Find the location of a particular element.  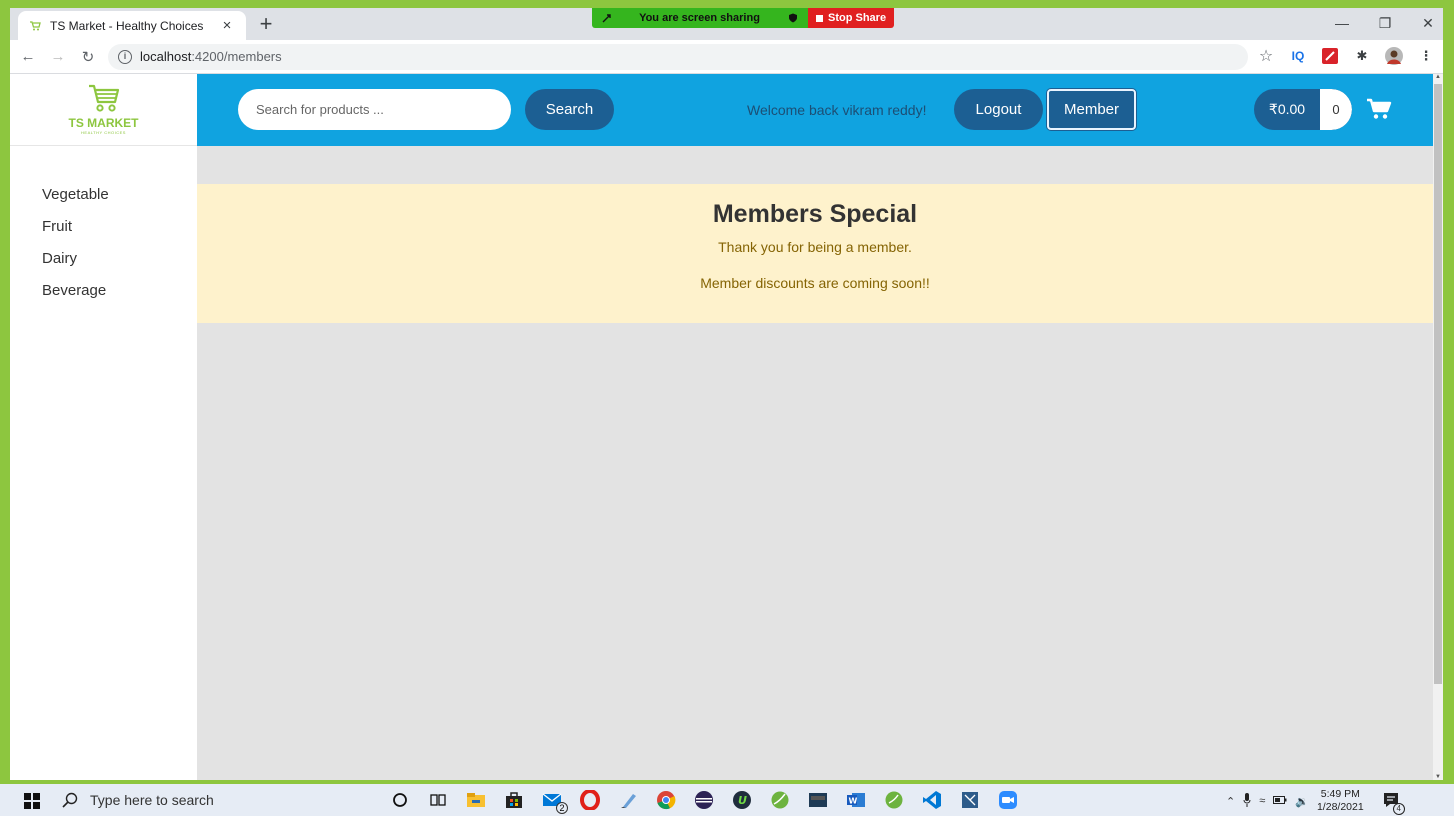

opera-icon is located at coordinates (590, 800).